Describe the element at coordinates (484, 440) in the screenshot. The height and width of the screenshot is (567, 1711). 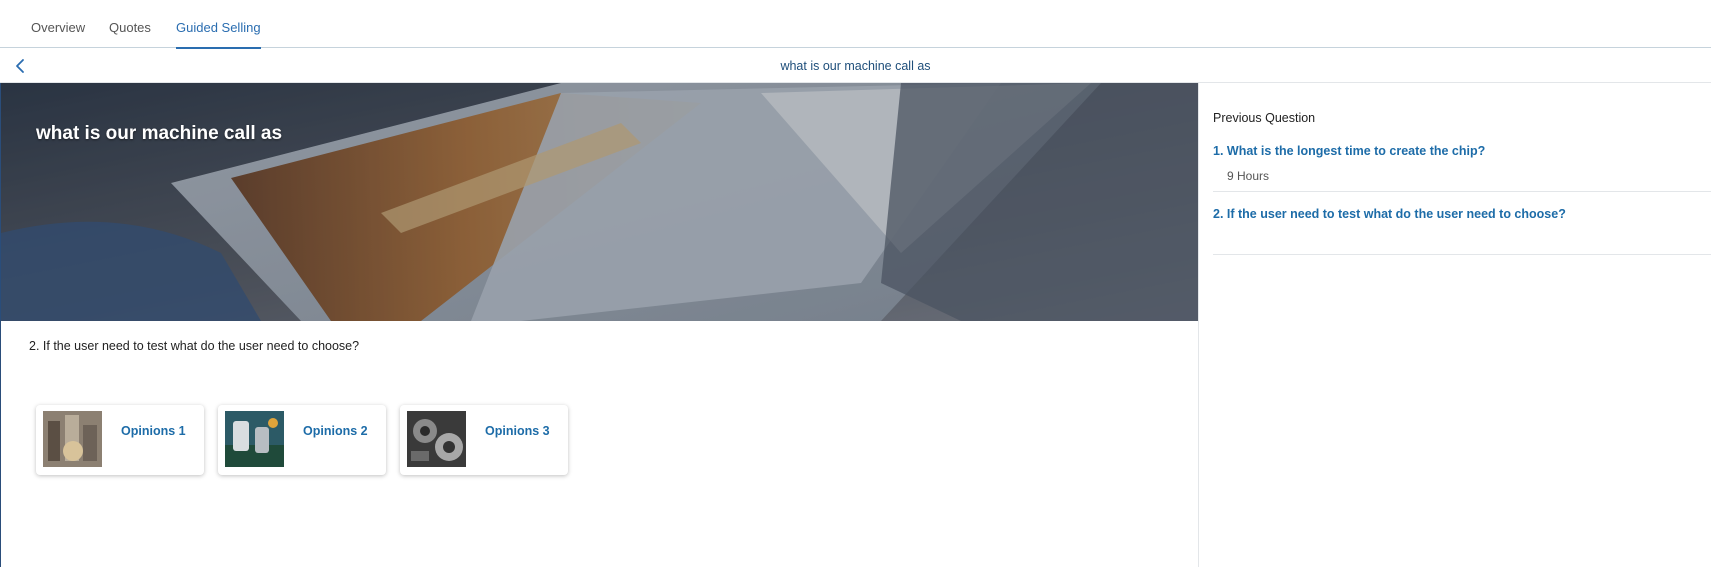
I see `option-card-3: Opinions 3` at that location.